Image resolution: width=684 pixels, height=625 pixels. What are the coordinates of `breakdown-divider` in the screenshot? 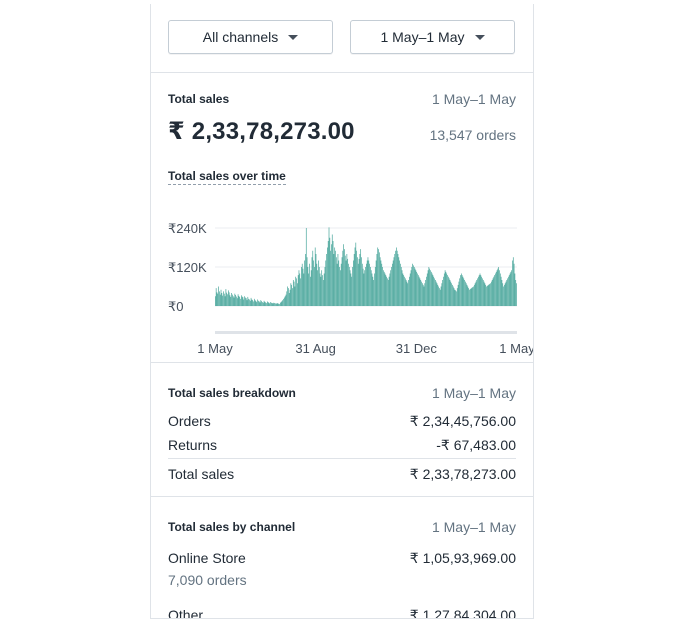 It's located at (342, 458).